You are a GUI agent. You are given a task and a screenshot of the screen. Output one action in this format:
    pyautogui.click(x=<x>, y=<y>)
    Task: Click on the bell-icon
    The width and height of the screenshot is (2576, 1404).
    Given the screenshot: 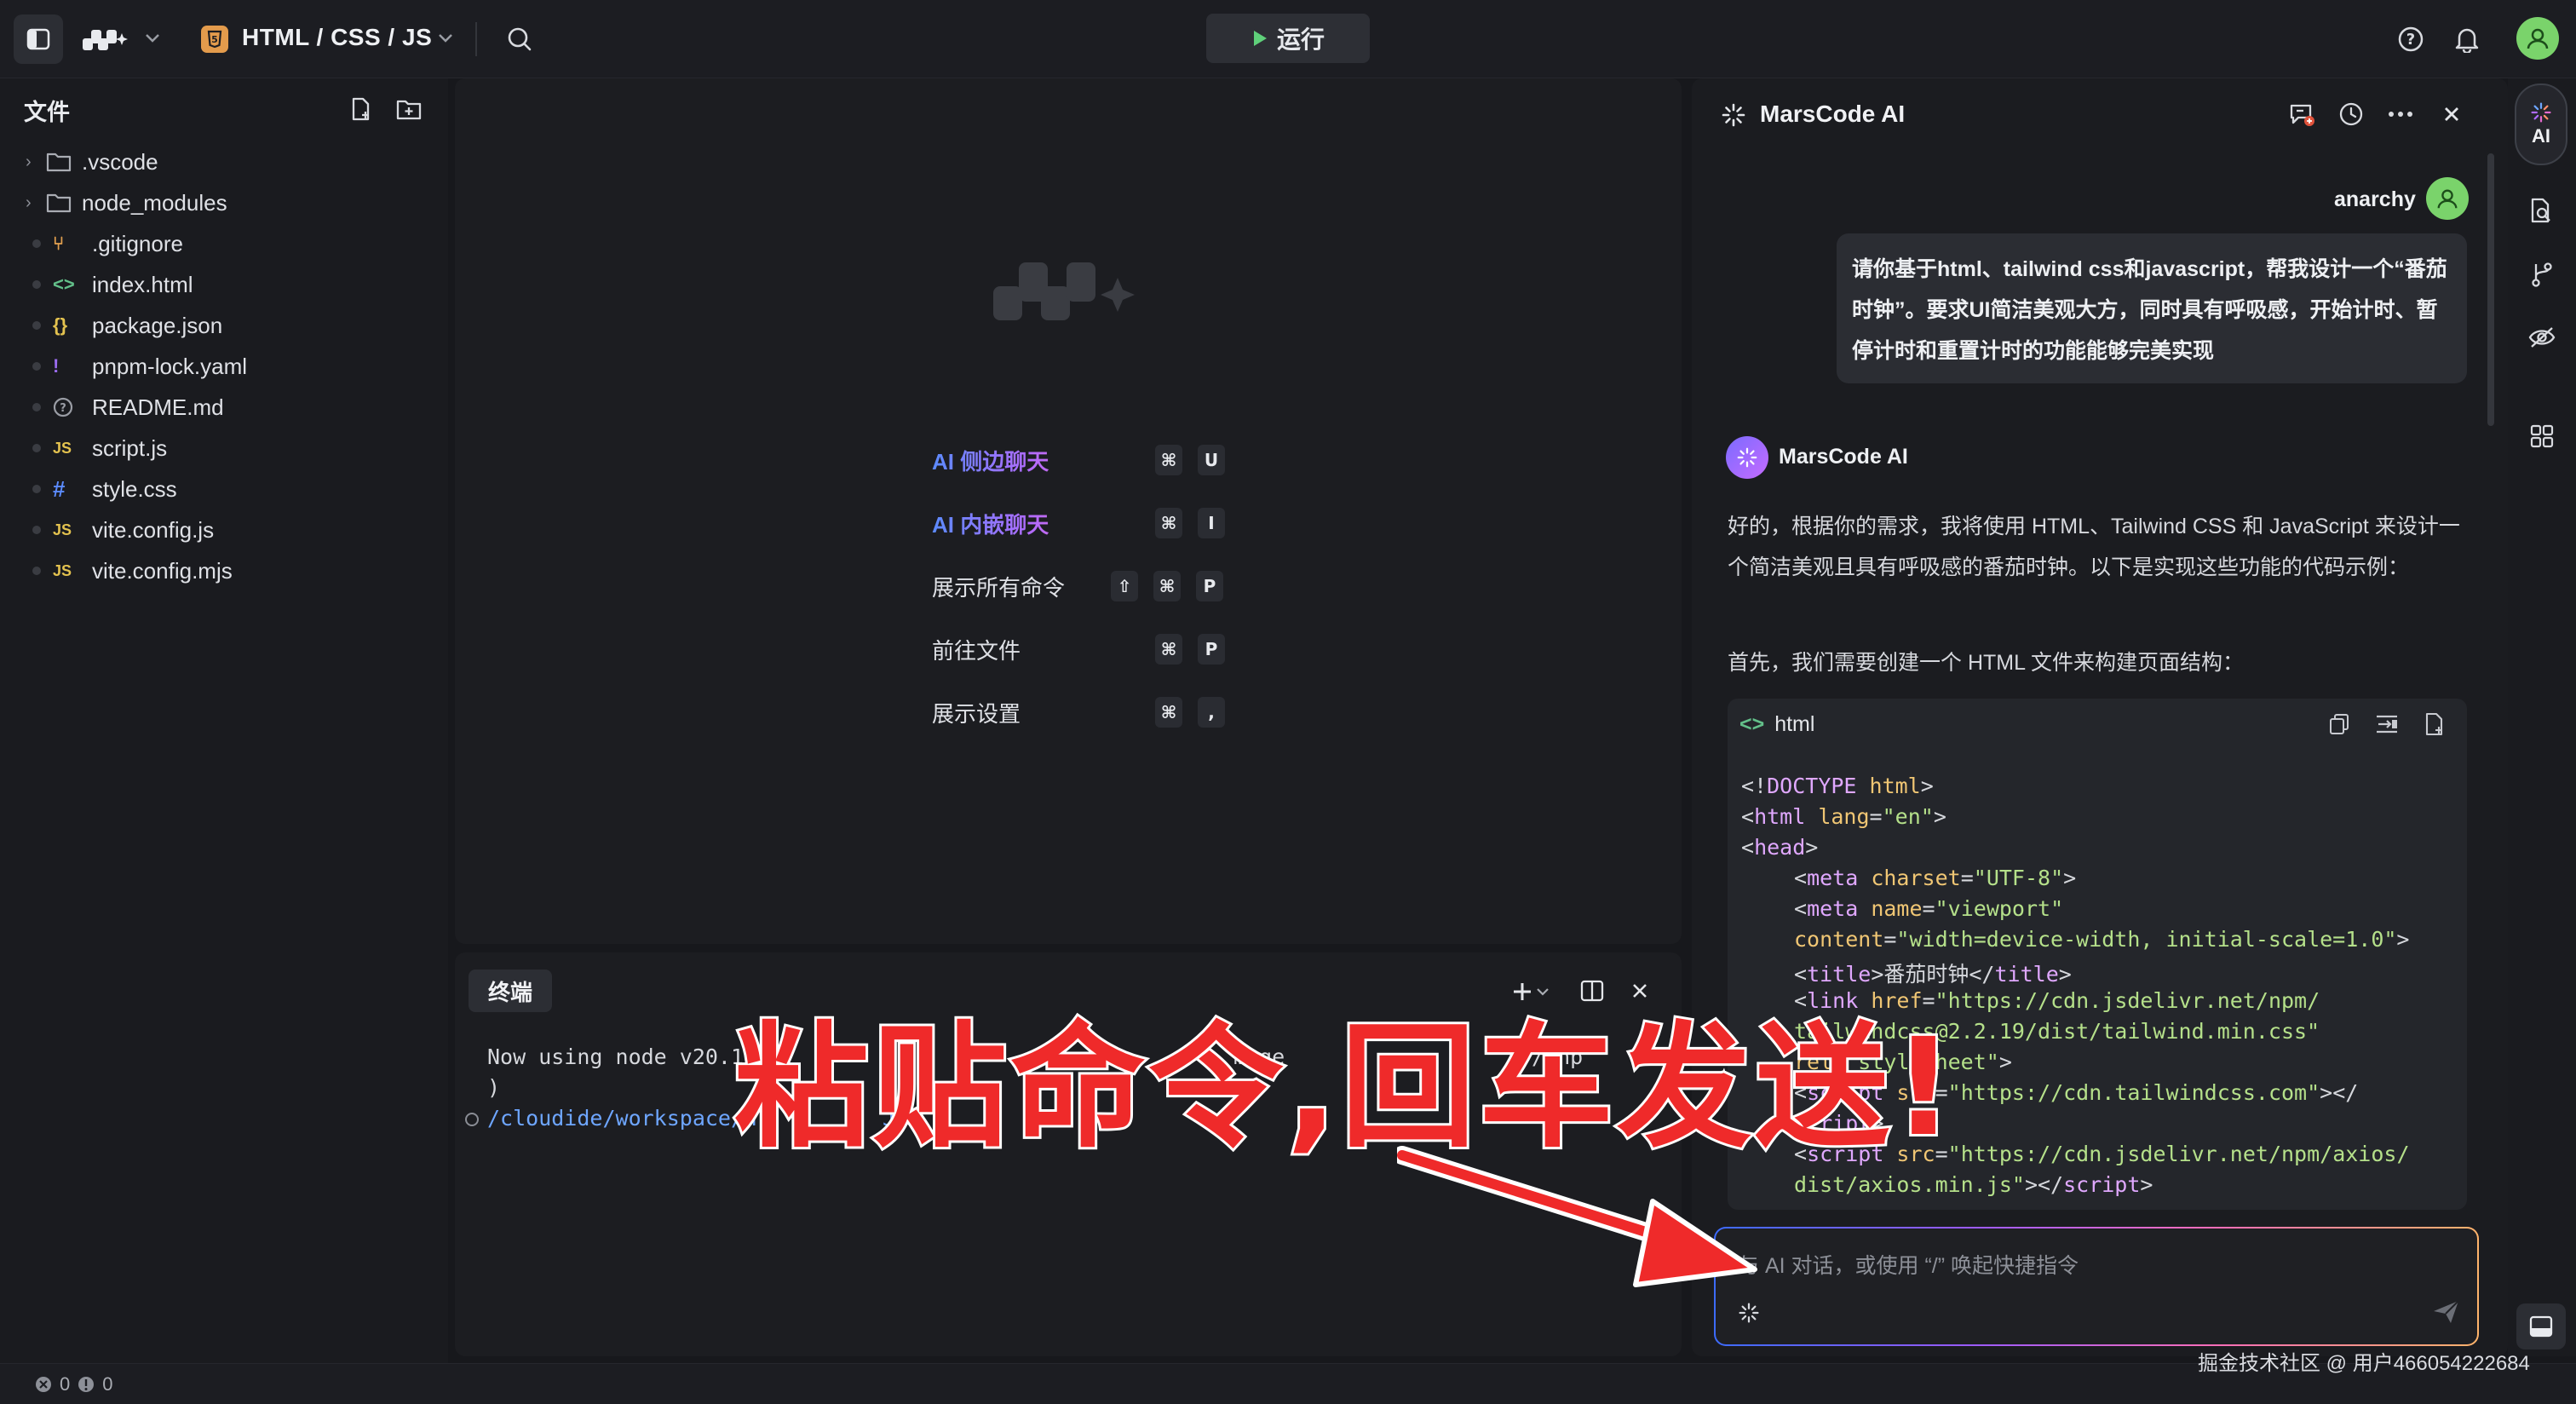 What is the action you would take?
    pyautogui.click(x=2467, y=39)
    